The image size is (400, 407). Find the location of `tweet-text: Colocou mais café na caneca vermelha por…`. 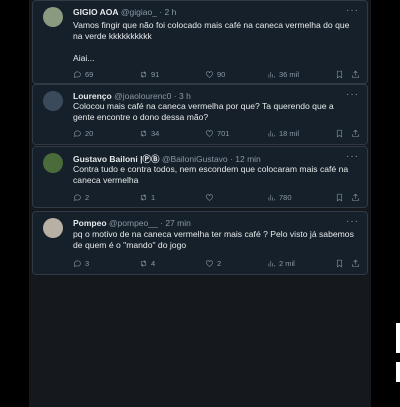

tweet-text: Colocou mais café na caneca vermelha por… is located at coordinates (203, 111).